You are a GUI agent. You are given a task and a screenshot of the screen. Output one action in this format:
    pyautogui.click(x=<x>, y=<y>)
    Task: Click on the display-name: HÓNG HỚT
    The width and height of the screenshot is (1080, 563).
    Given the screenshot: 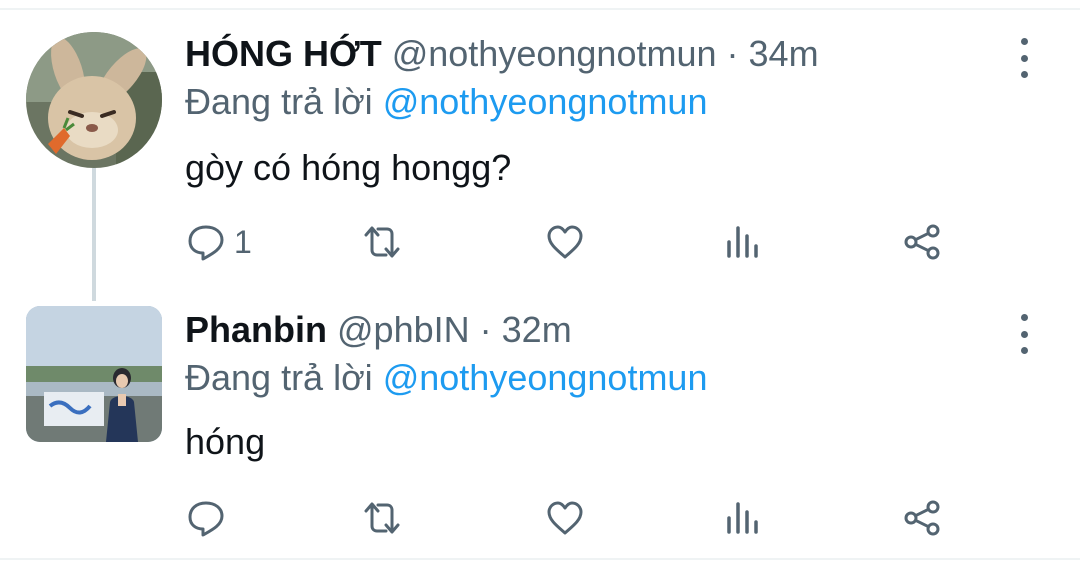 What is the action you would take?
    pyautogui.click(x=283, y=53)
    